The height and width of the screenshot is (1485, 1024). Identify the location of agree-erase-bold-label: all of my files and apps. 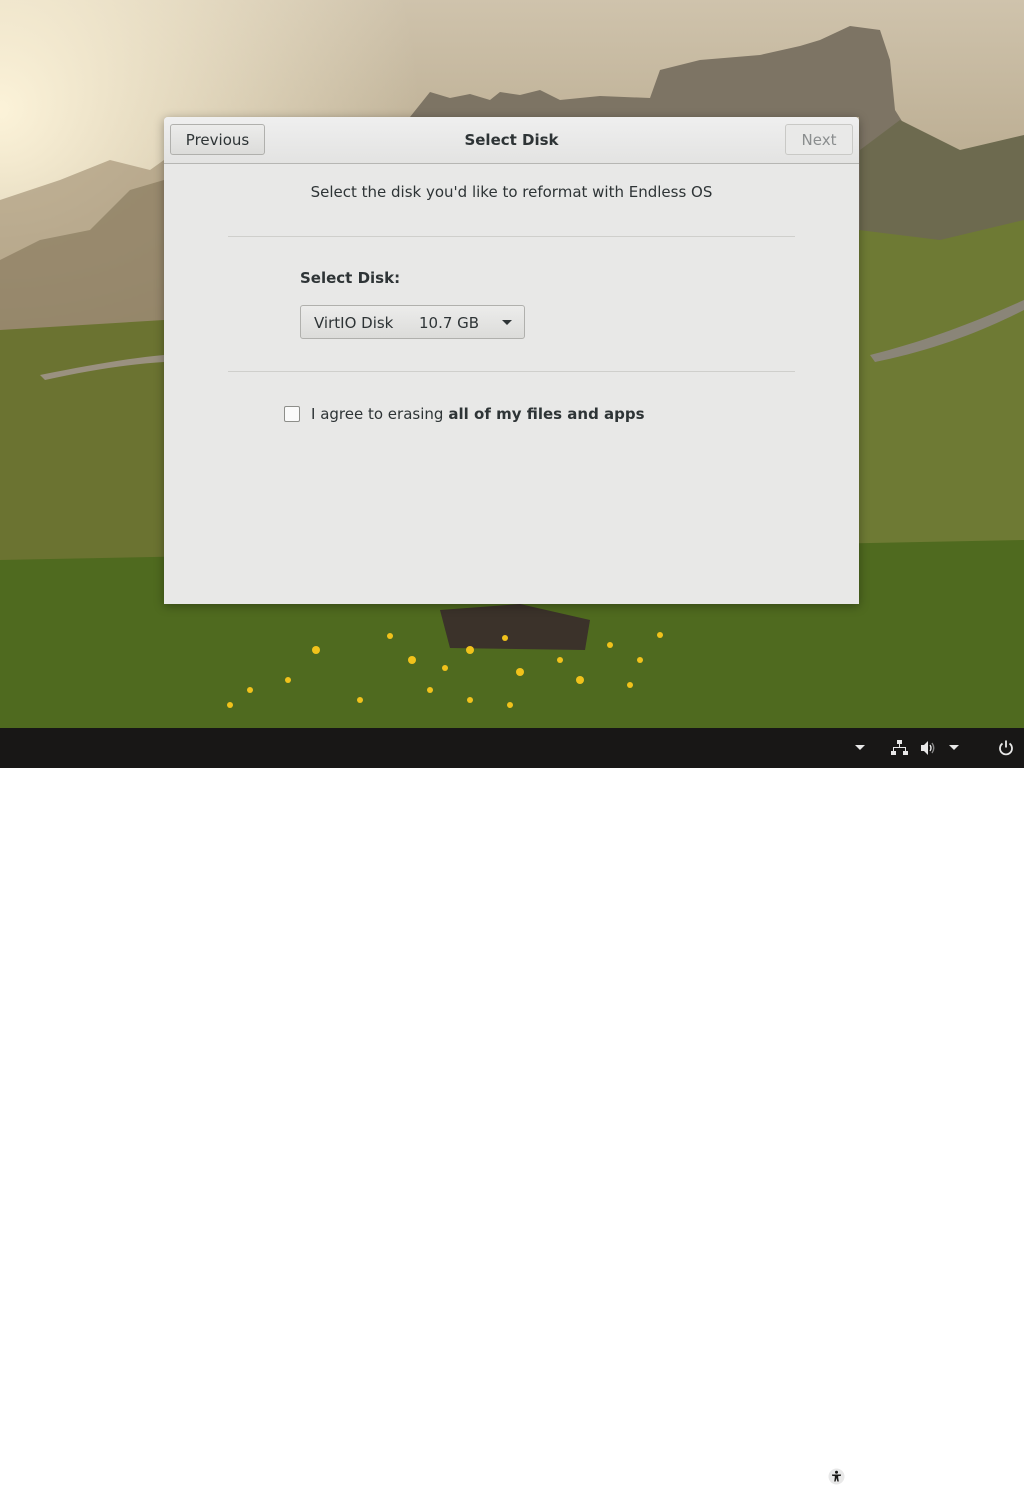
(546, 414).